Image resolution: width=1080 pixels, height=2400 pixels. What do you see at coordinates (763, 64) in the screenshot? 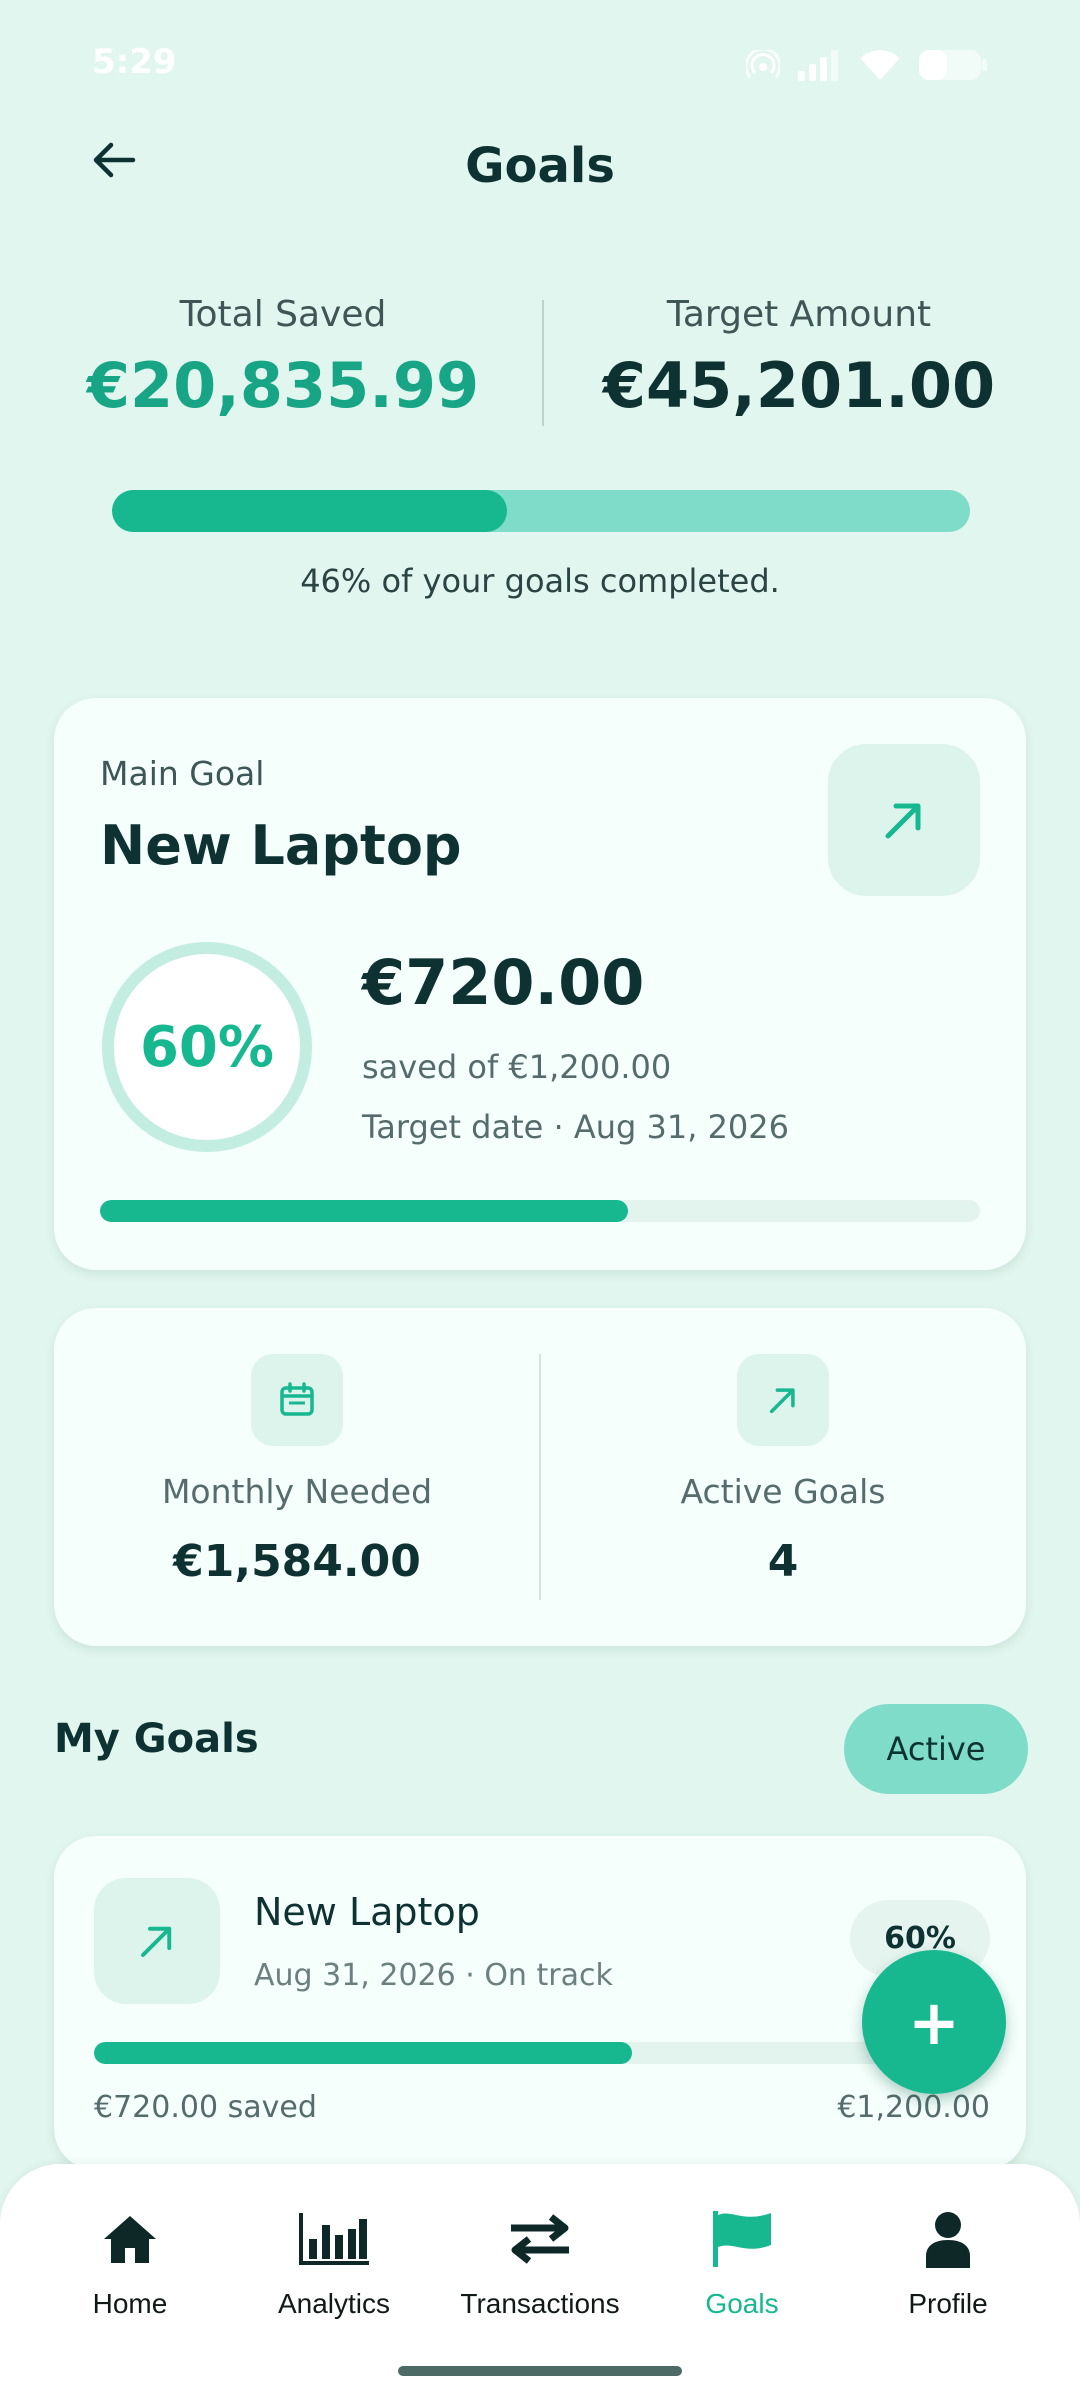
I see `hotspot-icon` at bounding box center [763, 64].